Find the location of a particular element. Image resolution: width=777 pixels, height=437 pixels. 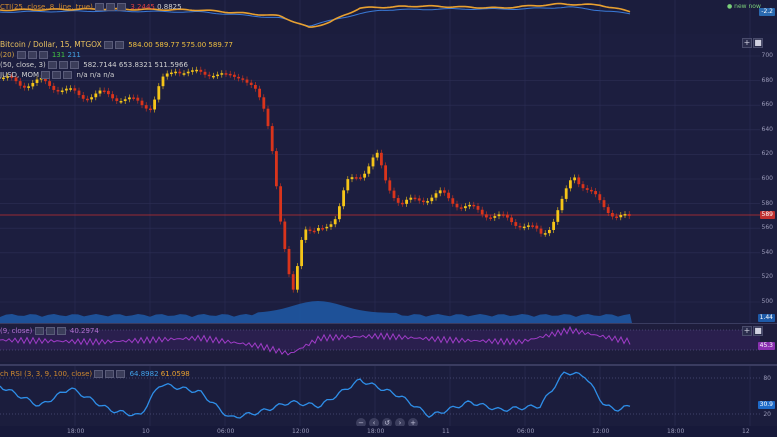

legend-settings-button is located at coordinates (111, 7).